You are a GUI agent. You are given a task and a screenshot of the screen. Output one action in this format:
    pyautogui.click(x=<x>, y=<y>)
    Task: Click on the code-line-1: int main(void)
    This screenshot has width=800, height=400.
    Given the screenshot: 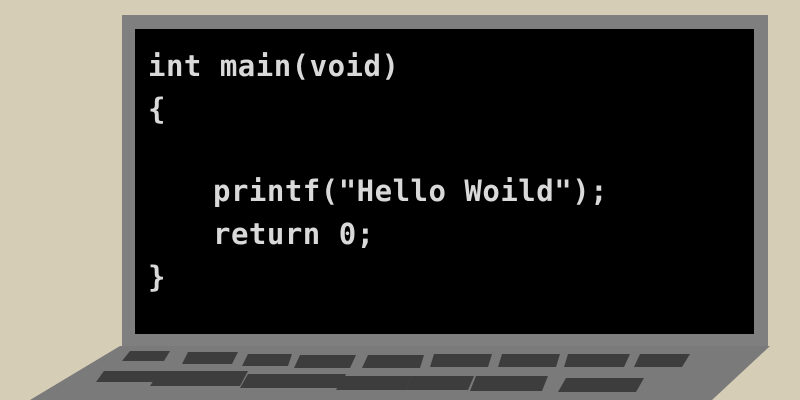 What is the action you would take?
    pyautogui.click(x=274, y=66)
    